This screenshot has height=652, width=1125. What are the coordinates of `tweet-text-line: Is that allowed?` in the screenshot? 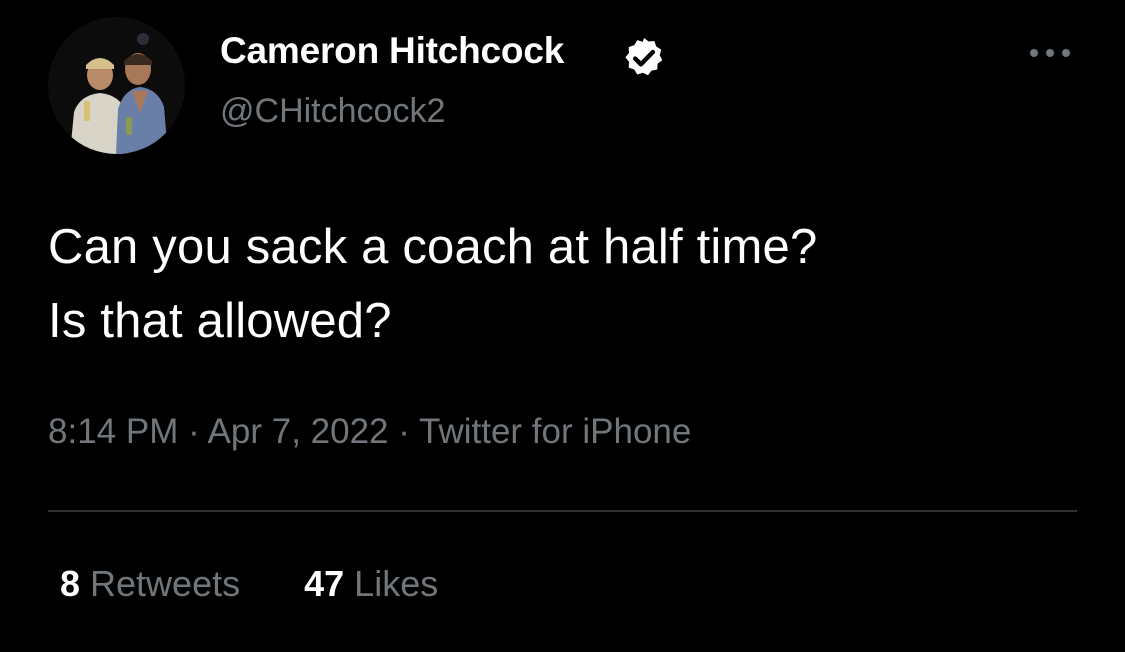 It's located at (220, 321).